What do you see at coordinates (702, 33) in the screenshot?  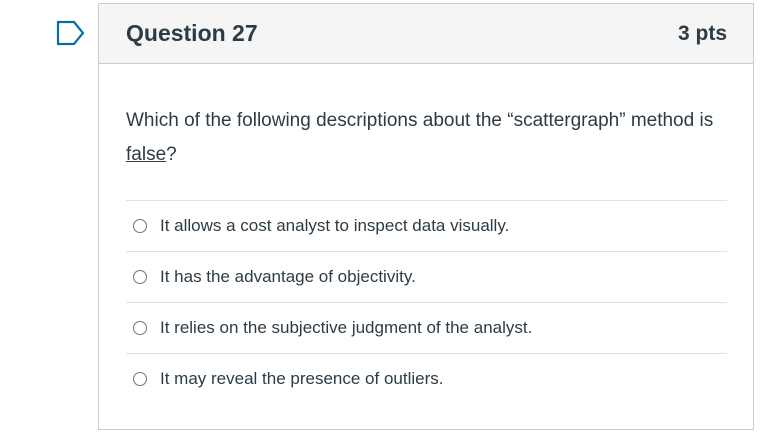 I see `question-points: 3 pts` at bounding box center [702, 33].